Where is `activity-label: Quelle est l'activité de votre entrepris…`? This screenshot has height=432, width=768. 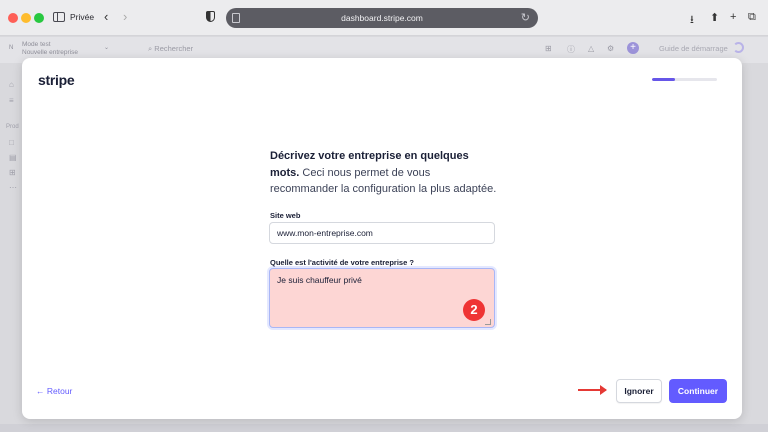 activity-label: Quelle est l'activité de votre entrepris… is located at coordinates (342, 262).